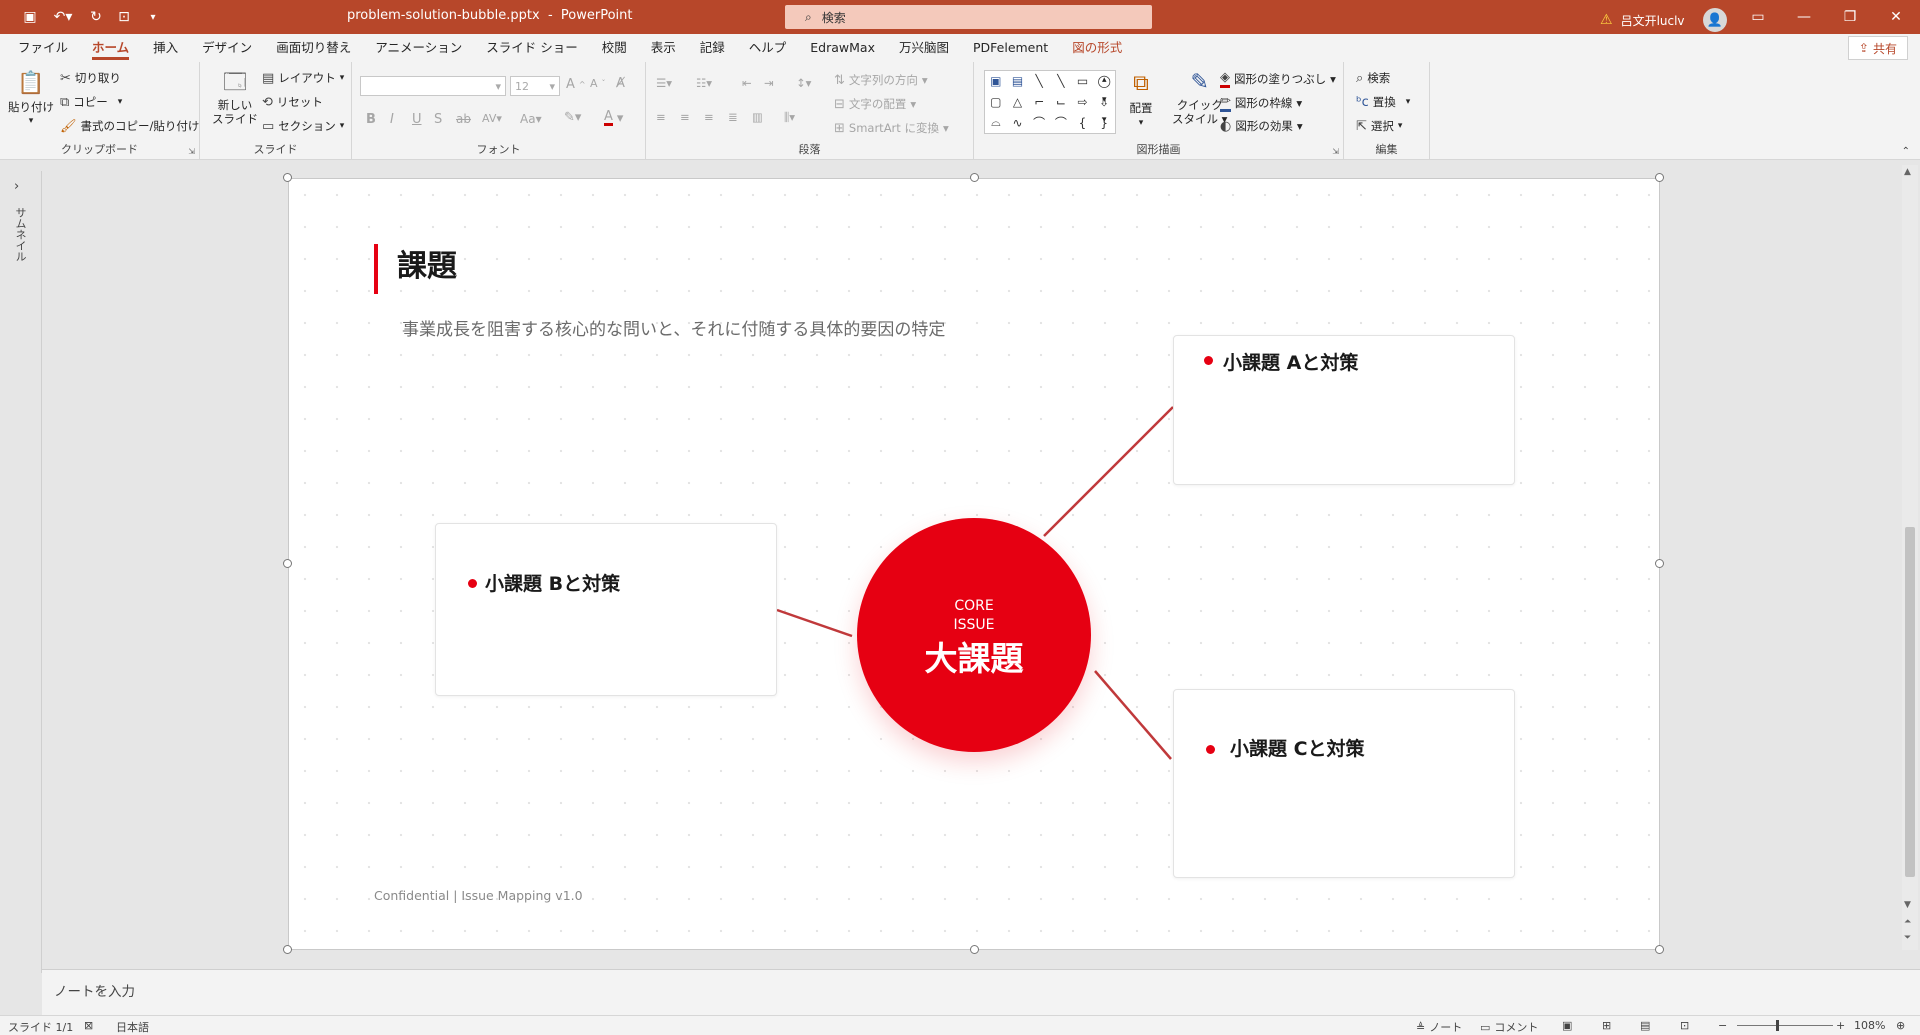 The image size is (1920, 1035). Describe the element at coordinates (1261, 126) in the screenshot. I see `shape-effects-button: ◐ 図形の効果 ▾` at that location.